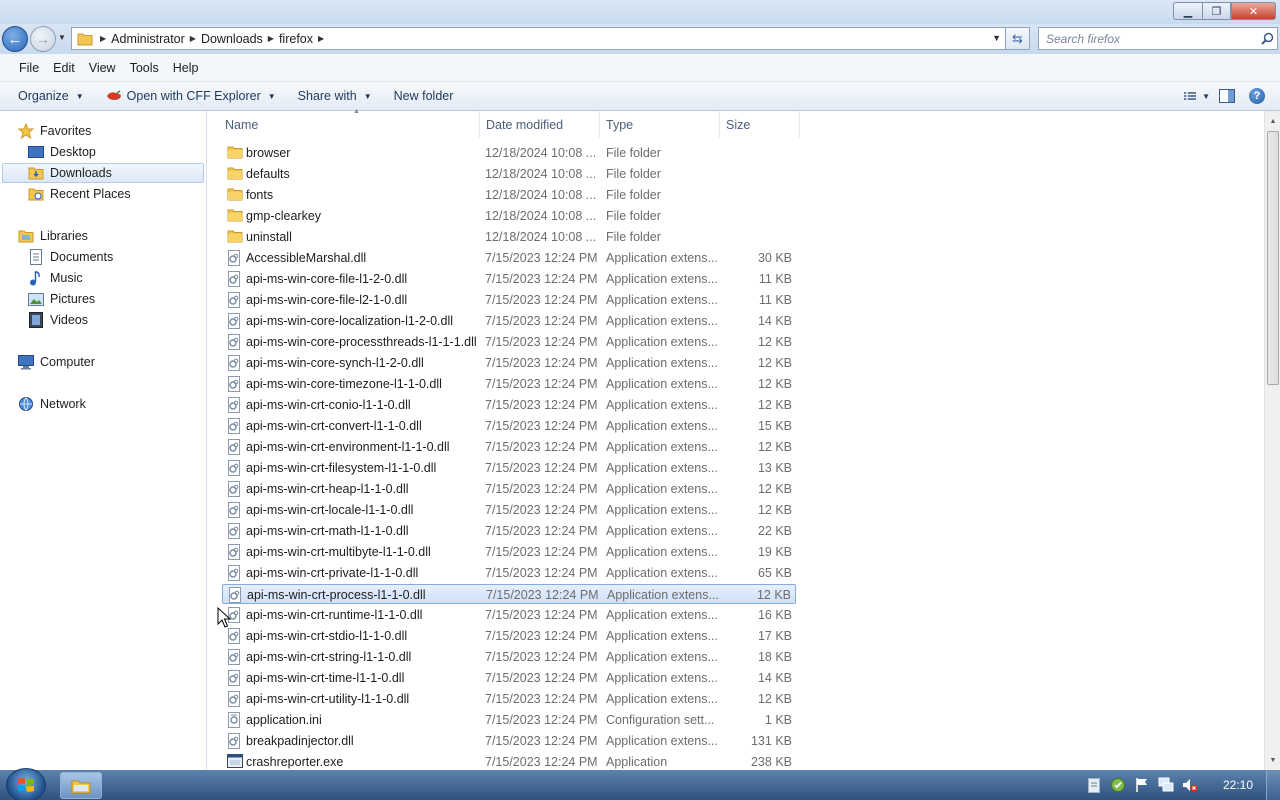 Image resolution: width=1280 pixels, height=800 pixels. Describe the element at coordinates (144, 68) in the screenshot. I see `menu-tools: Tools` at that location.